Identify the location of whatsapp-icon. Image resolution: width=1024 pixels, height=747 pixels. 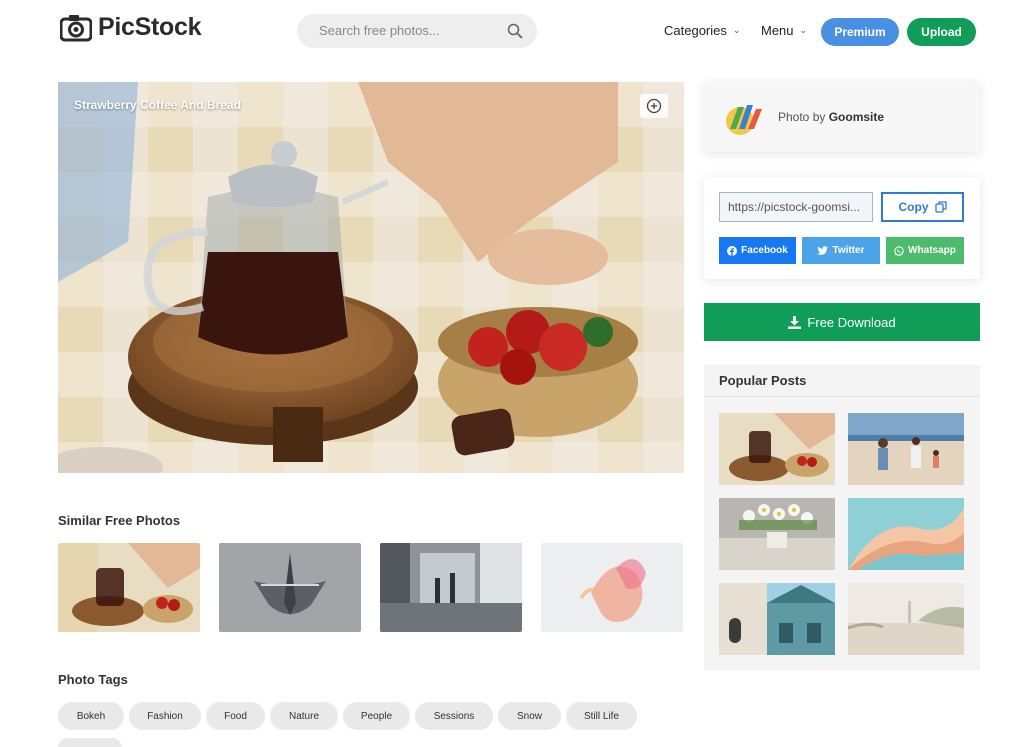
(899, 250).